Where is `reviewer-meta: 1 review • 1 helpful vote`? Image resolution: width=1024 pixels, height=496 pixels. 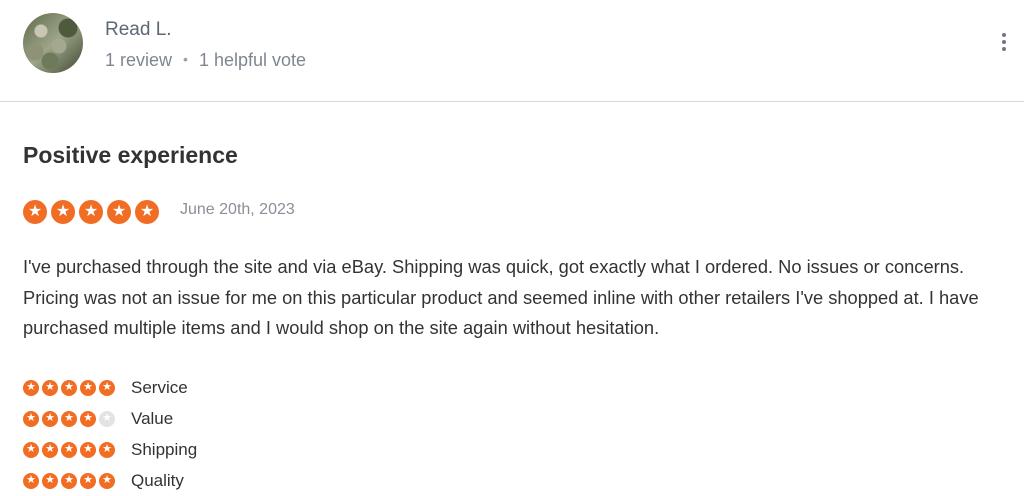 reviewer-meta: 1 review • 1 helpful vote is located at coordinates (205, 60).